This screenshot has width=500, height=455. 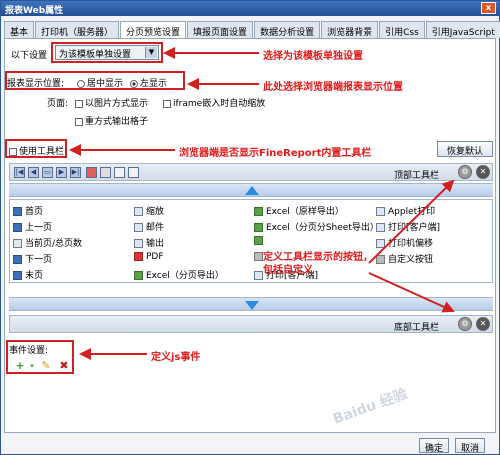 I want to click on arrow-to-bottom-toolbar, so click(x=411, y=292).